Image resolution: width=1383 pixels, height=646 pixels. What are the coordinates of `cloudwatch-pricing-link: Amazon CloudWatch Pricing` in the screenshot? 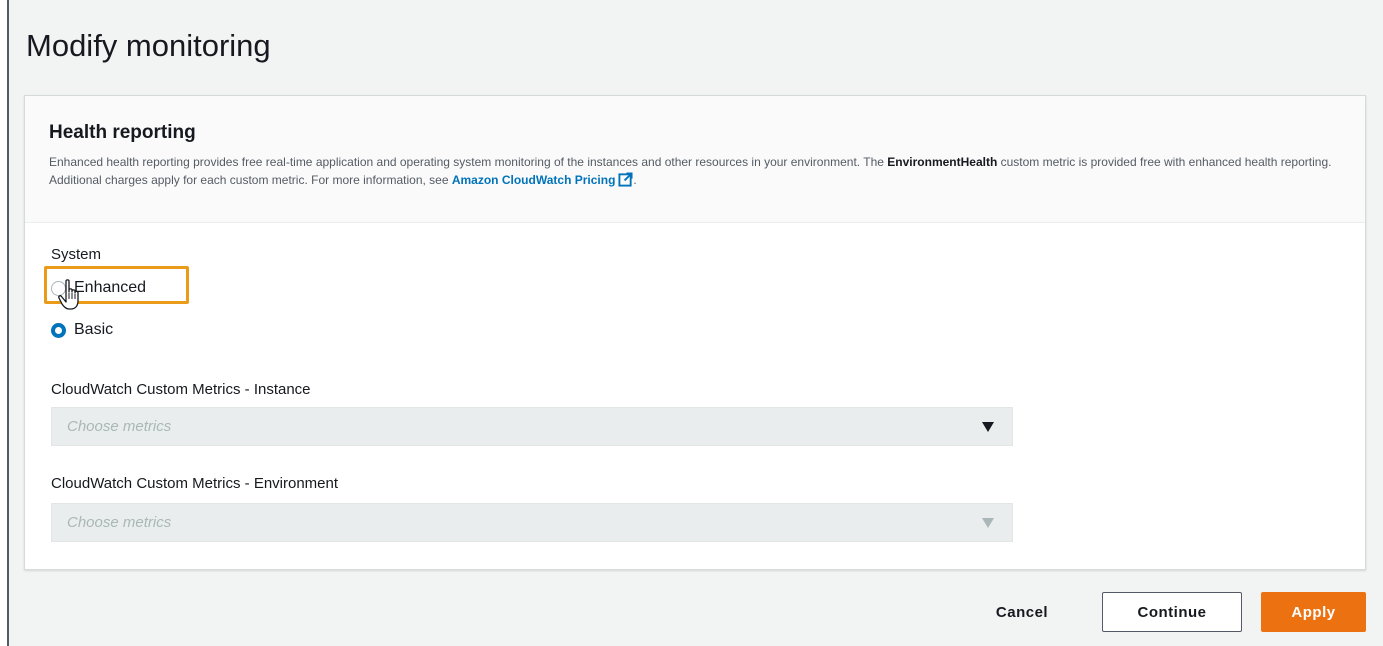 It's located at (534, 180).